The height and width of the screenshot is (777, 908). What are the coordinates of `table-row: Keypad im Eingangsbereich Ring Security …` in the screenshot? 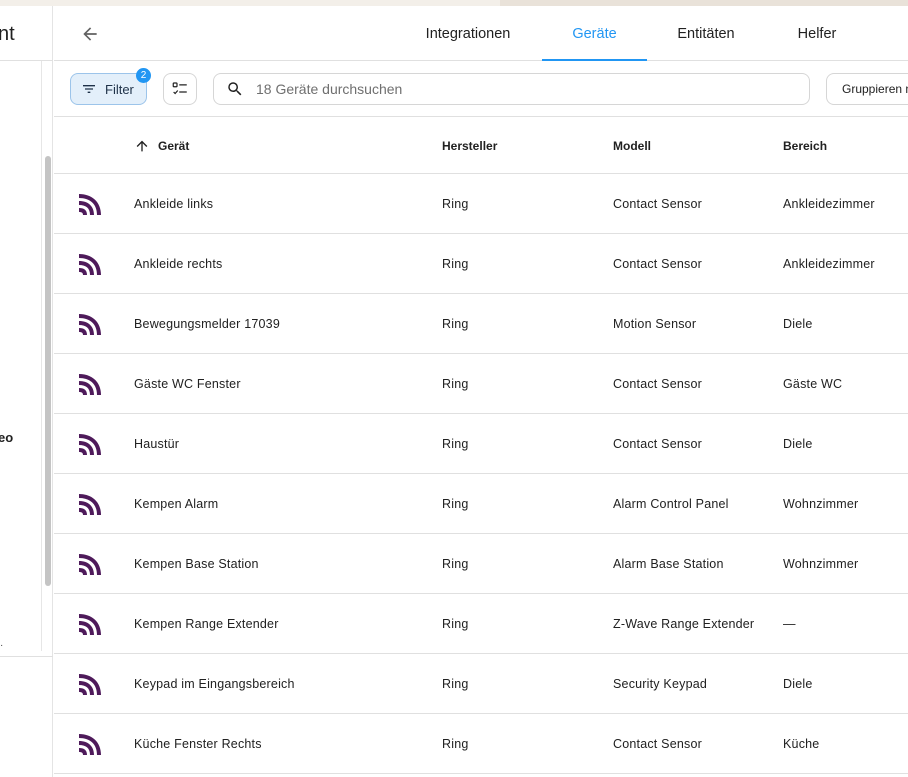 It's located at (481, 684).